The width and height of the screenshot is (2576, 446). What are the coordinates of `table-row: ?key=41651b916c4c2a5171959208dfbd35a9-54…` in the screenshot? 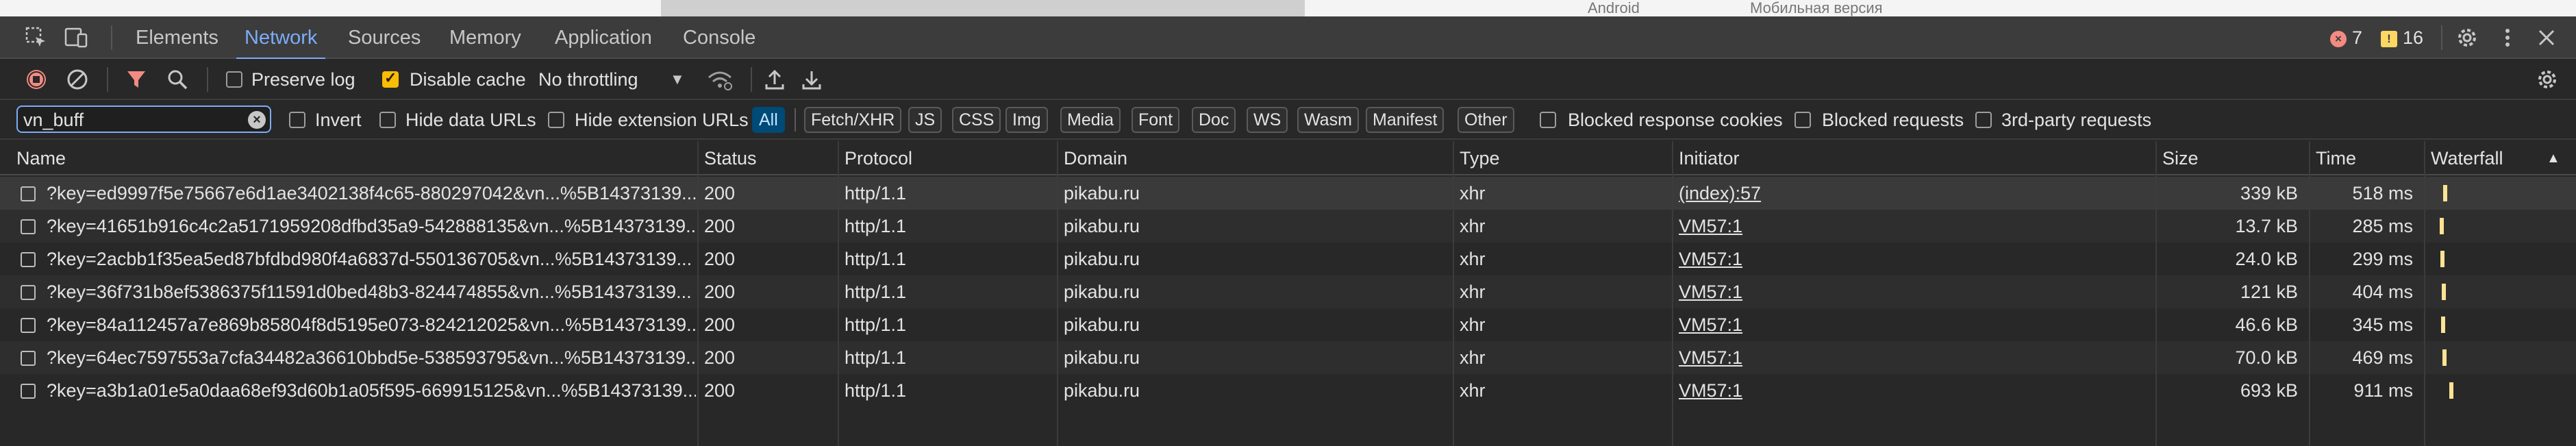 It's located at (1288, 226).